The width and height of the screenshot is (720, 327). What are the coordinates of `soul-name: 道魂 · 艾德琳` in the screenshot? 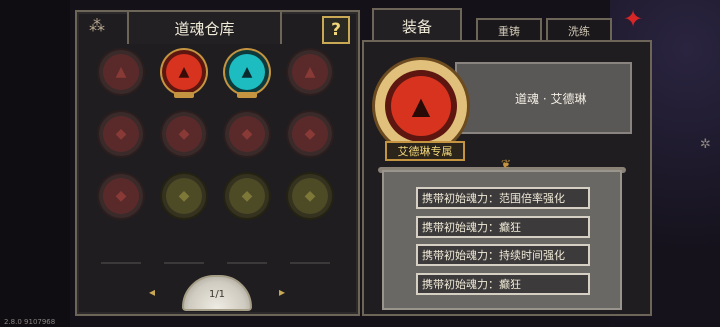 It's located at (551, 98).